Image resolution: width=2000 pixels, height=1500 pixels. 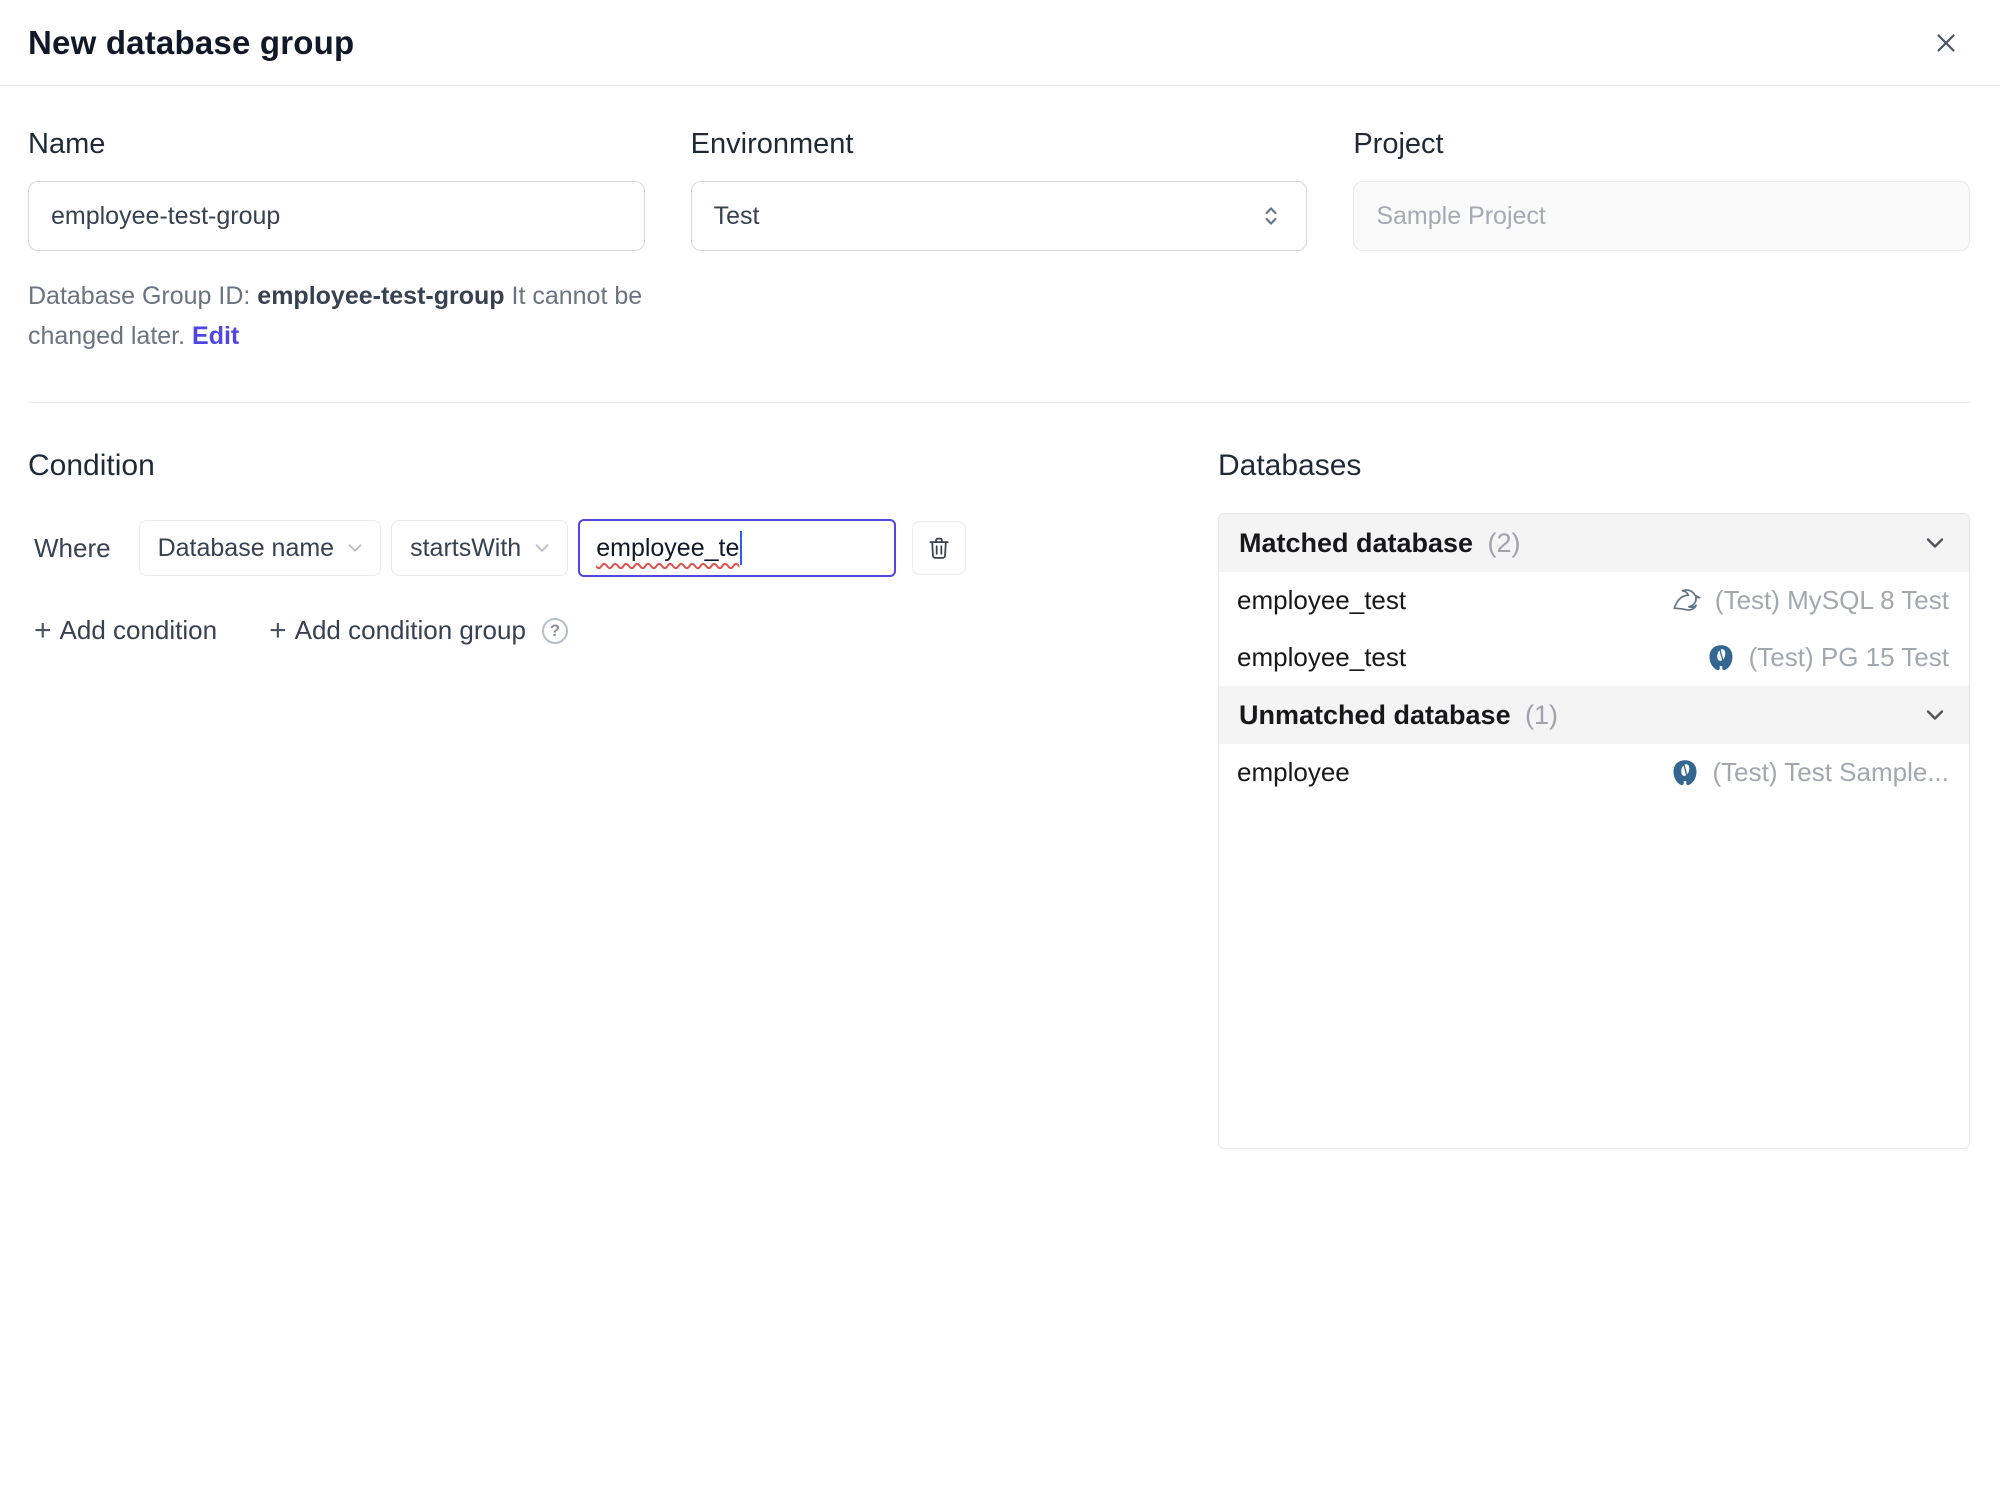 What do you see at coordinates (1542, 714) in the screenshot?
I see `group-count: (1)` at bounding box center [1542, 714].